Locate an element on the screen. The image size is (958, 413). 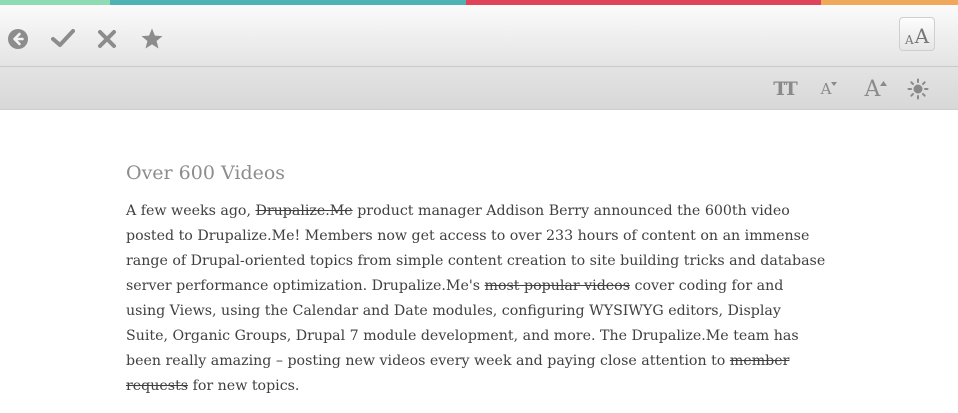
brightness-icon is located at coordinates (918, 89).